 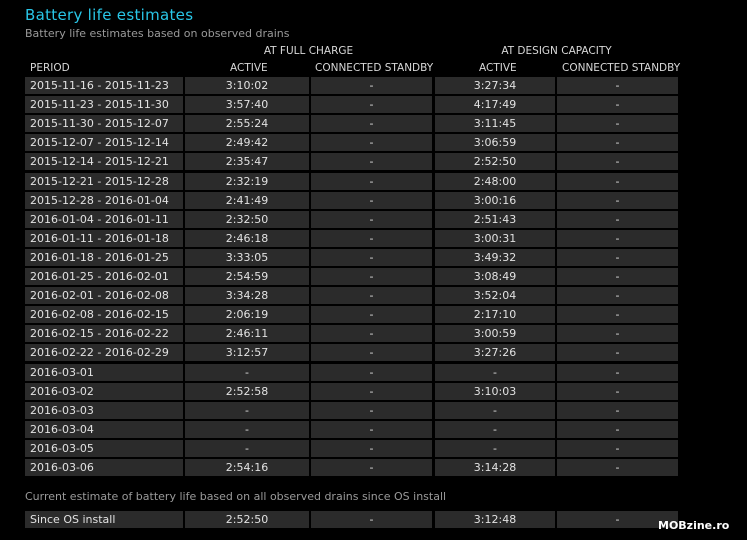 What do you see at coordinates (247, 85) in the screenshot?
I see `cell-full-active: 3:10:02` at bounding box center [247, 85].